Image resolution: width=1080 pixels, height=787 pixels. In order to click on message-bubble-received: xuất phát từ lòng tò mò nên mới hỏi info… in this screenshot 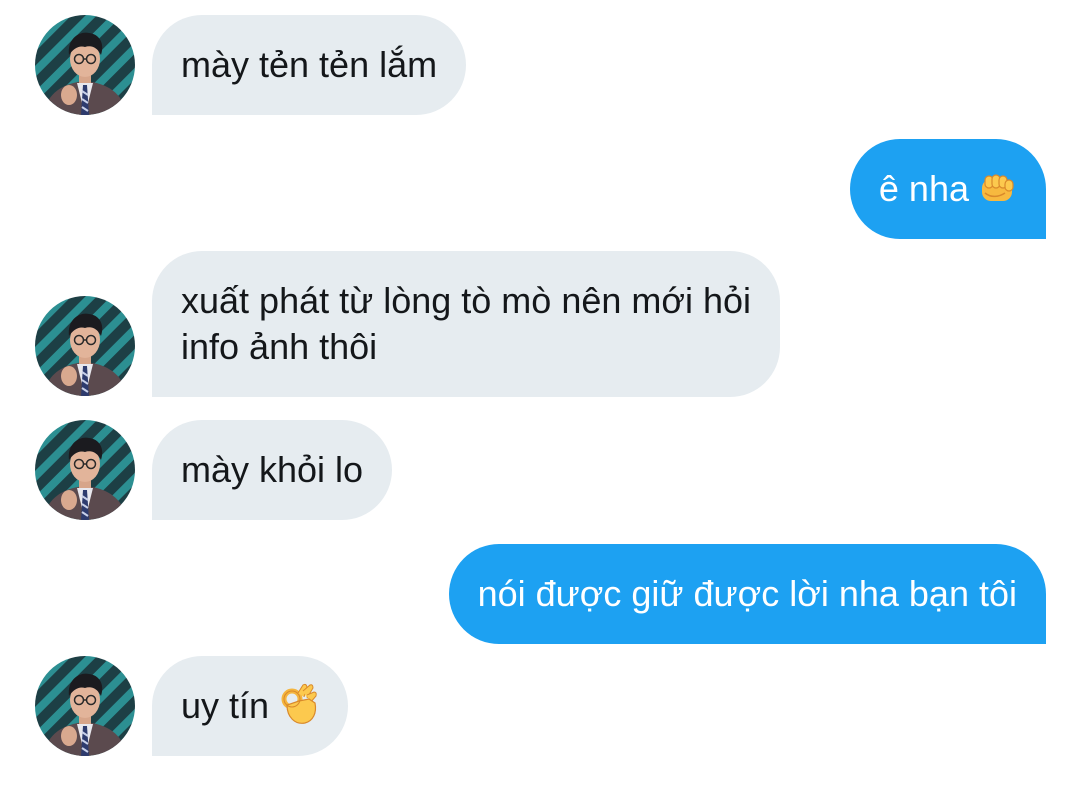, I will do `click(466, 324)`.